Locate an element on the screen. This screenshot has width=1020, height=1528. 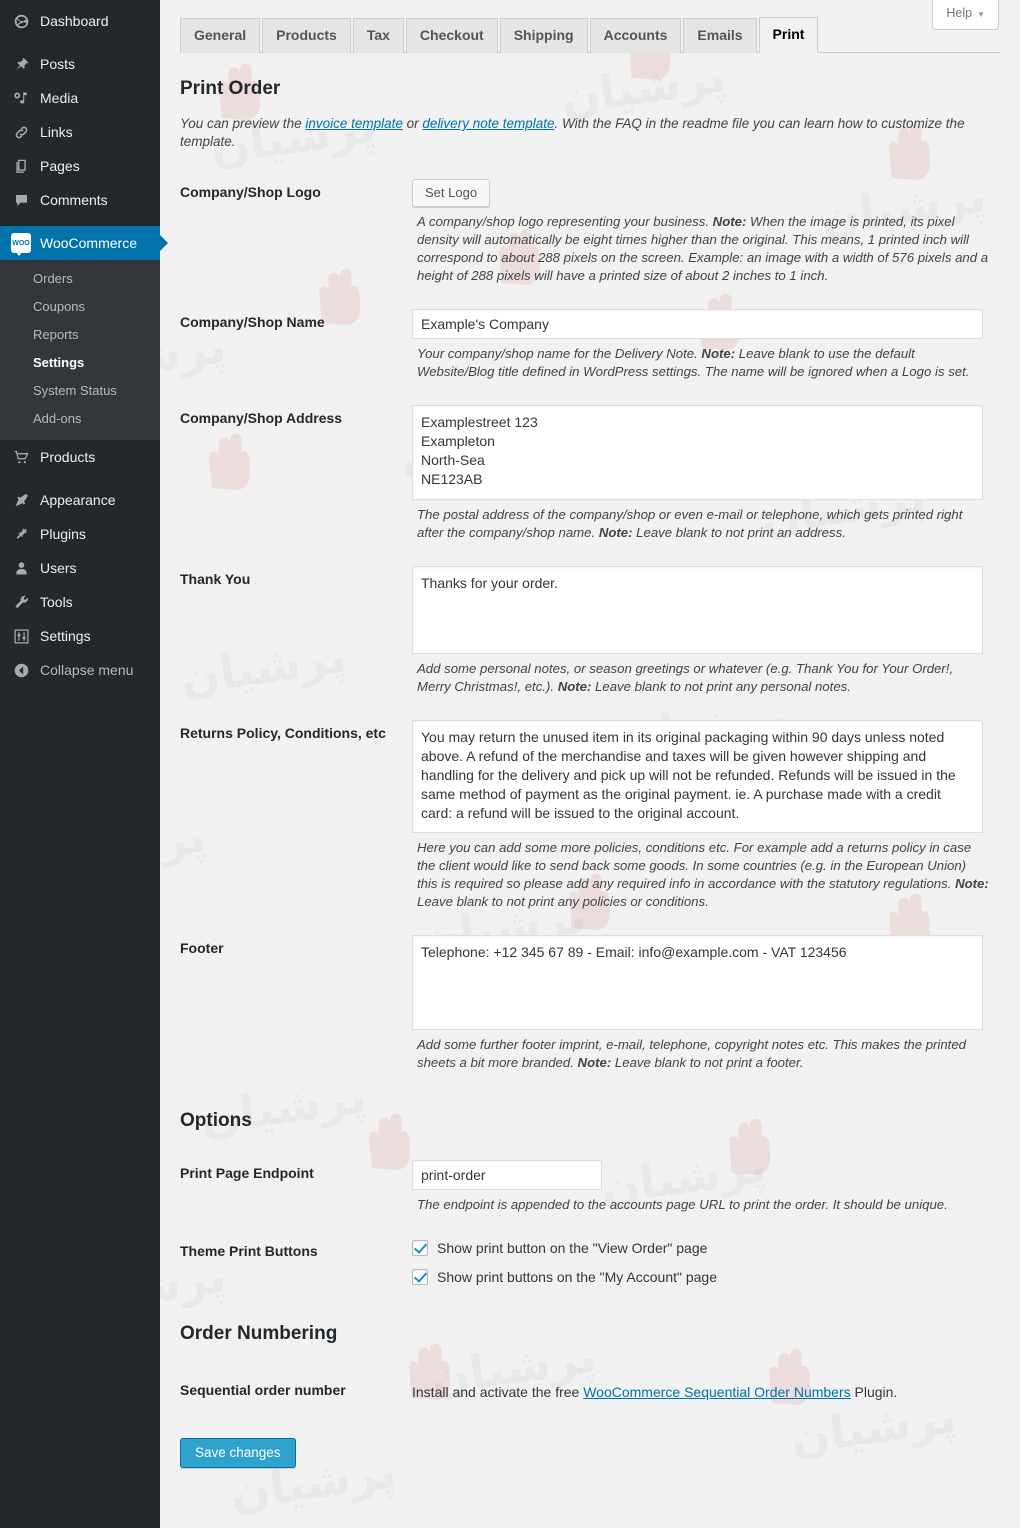
link-icon is located at coordinates (21, 132).